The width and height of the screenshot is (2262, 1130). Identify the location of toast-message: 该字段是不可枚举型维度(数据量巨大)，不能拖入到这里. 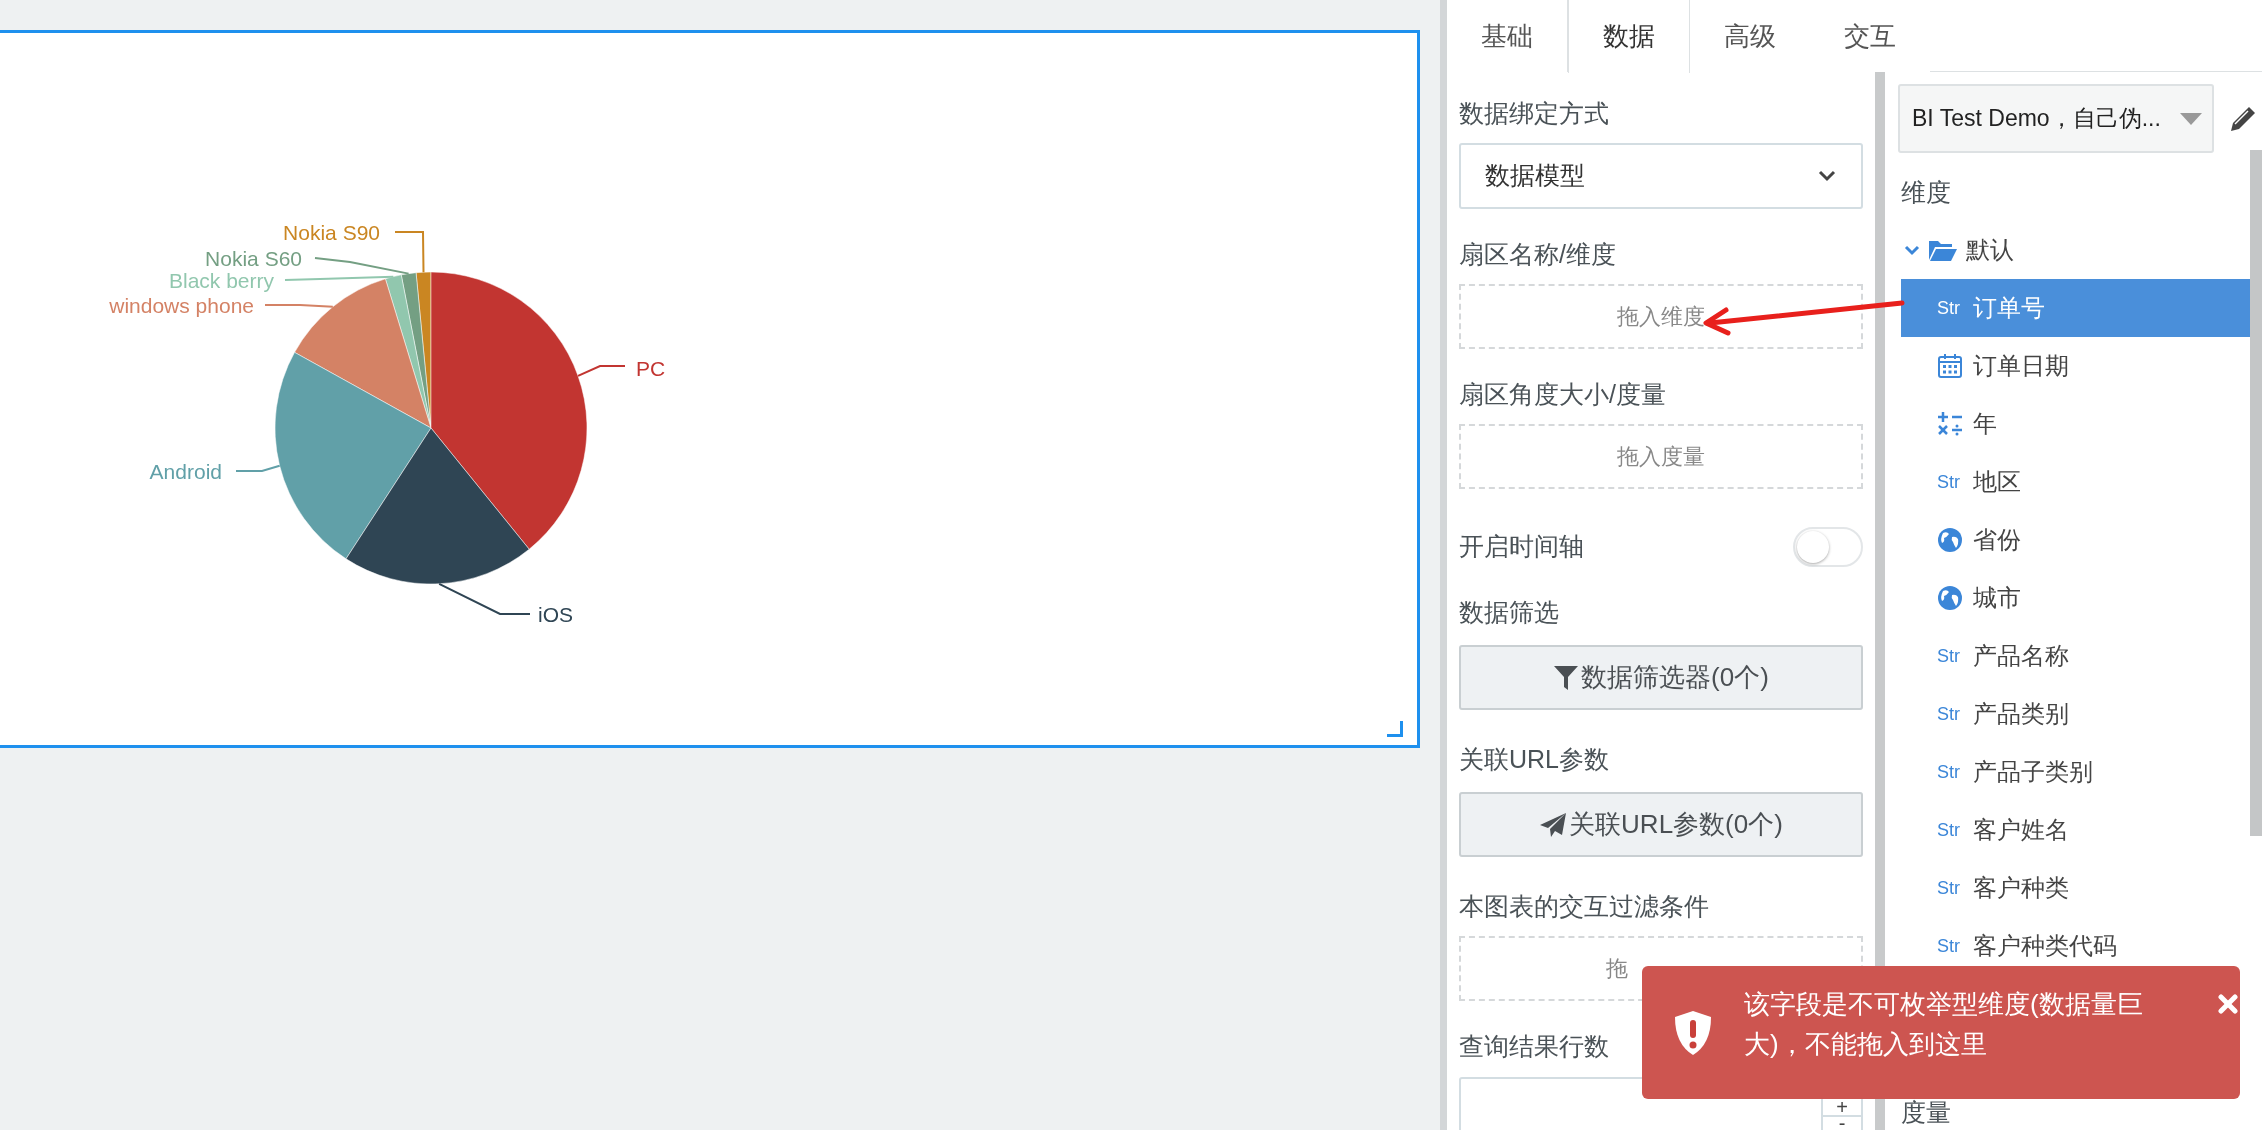
(1944, 1024).